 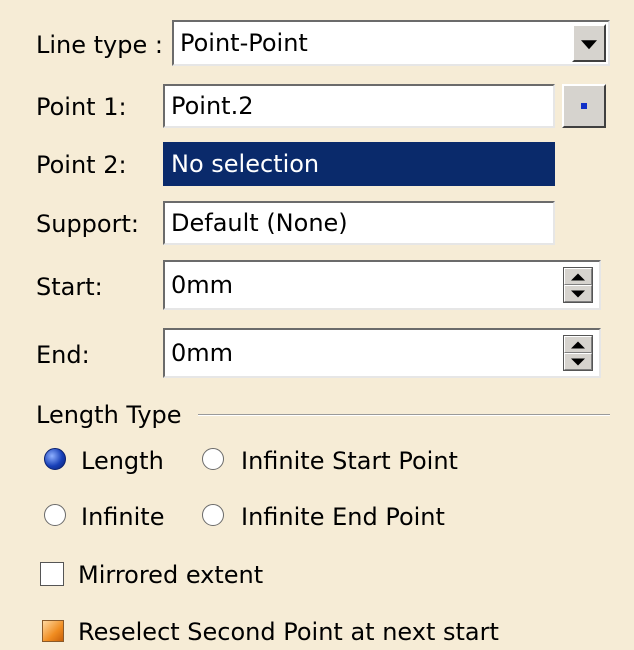 What do you see at coordinates (359, 164) in the screenshot?
I see `point2-field: No selection` at bounding box center [359, 164].